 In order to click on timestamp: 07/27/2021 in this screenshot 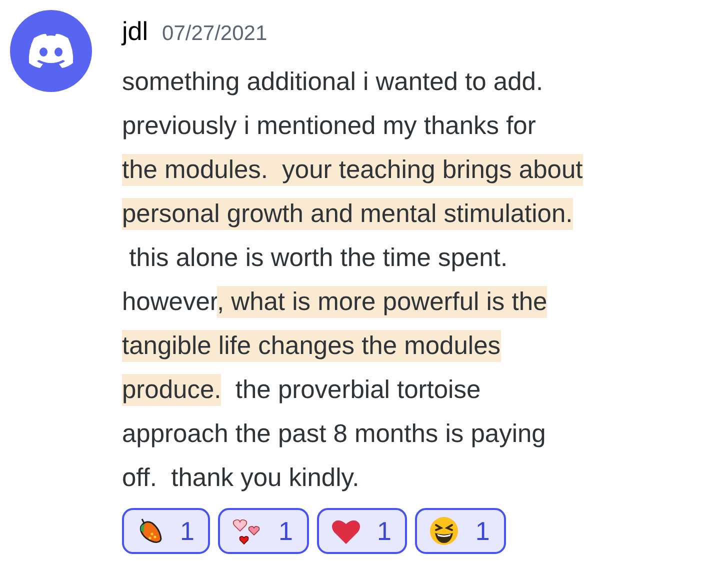, I will do `click(215, 34)`.